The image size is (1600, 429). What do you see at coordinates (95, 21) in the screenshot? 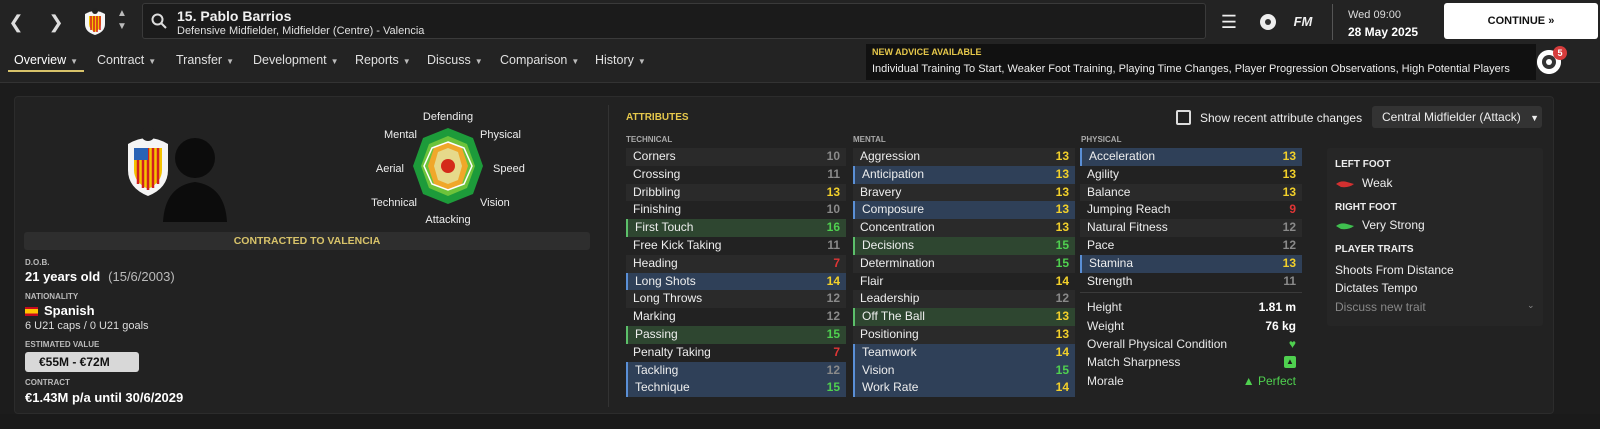
I see `club-crest-icon` at bounding box center [95, 21].